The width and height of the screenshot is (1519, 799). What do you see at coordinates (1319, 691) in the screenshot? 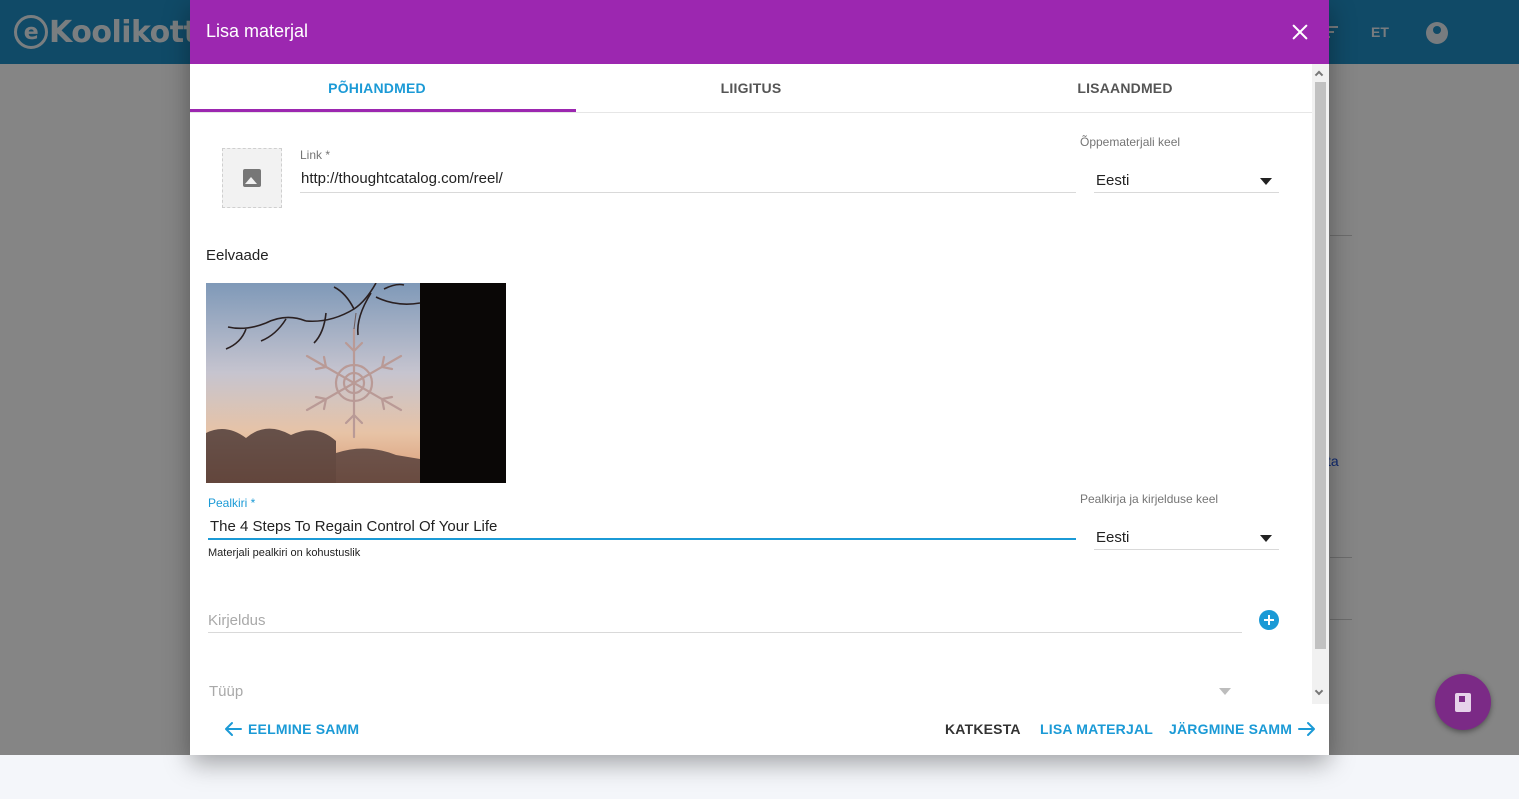
I see `scroll-down-icon` at bounding box center [1319, 691].